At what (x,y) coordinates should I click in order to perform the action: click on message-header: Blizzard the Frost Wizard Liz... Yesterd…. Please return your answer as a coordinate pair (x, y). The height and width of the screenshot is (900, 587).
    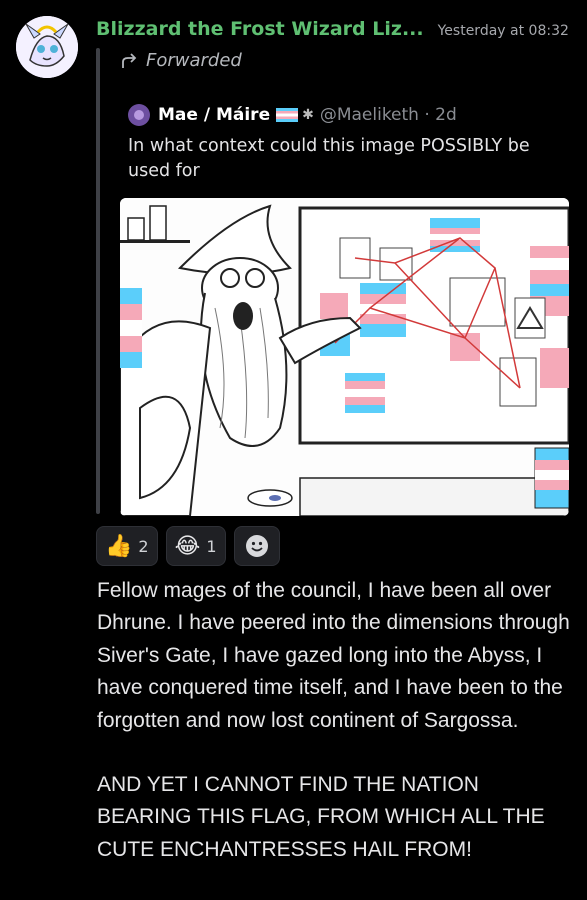
    Looking at the image, I should click on (336, 33).